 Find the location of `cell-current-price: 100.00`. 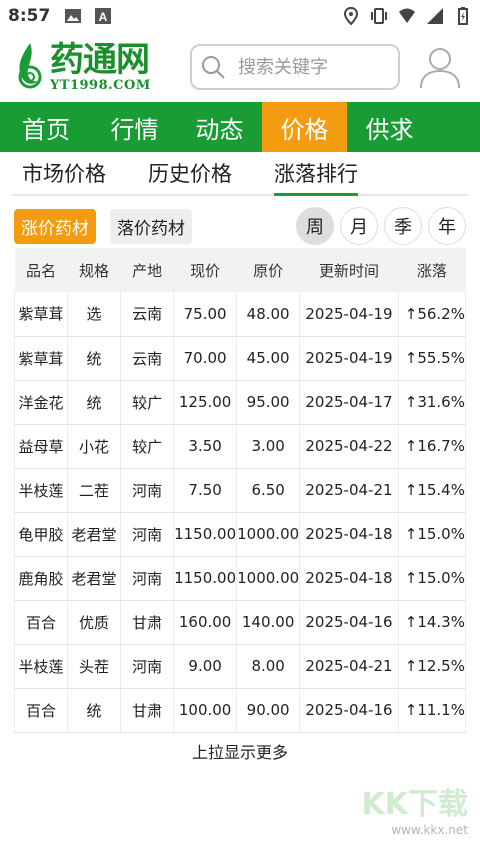

cell-current-price: 100.00 is located at coordinates (205, 710).